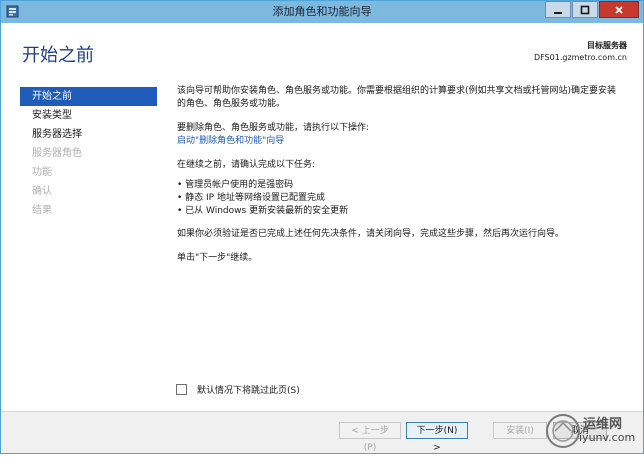 This screenshot has height=457, width=644. Describe the element at coordinates (42, 210) in the screenshot. I see `nav-item-results: 结果` at that location.